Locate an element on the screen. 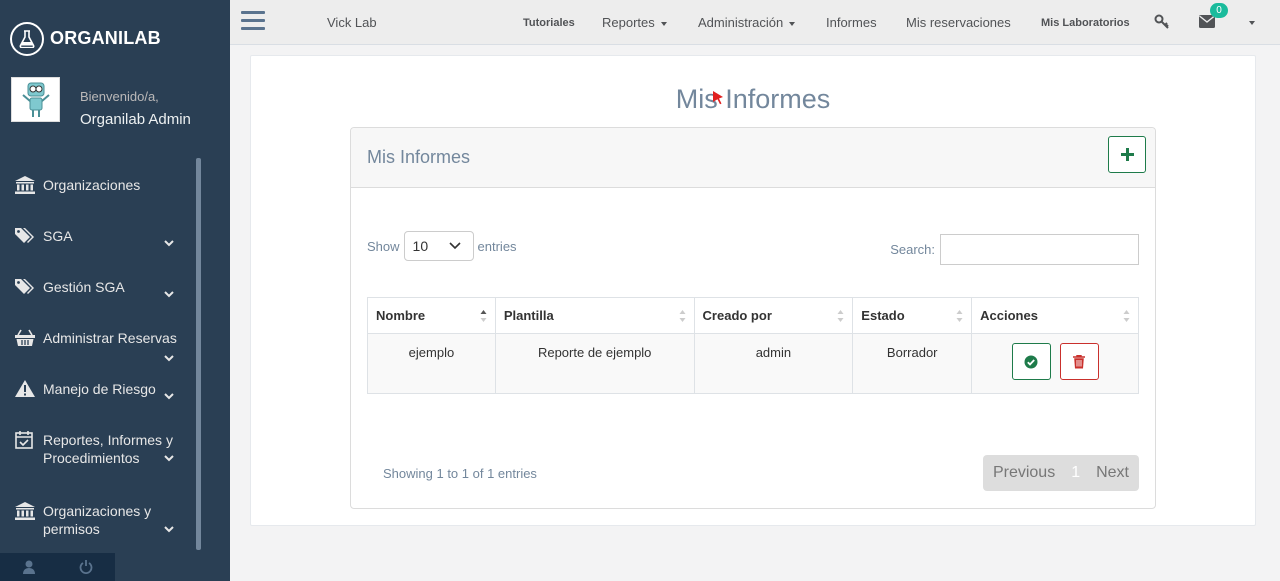 The height and width of the screenshot is (581, 1280). add-informe-button is located at coordinates (1127, 154).